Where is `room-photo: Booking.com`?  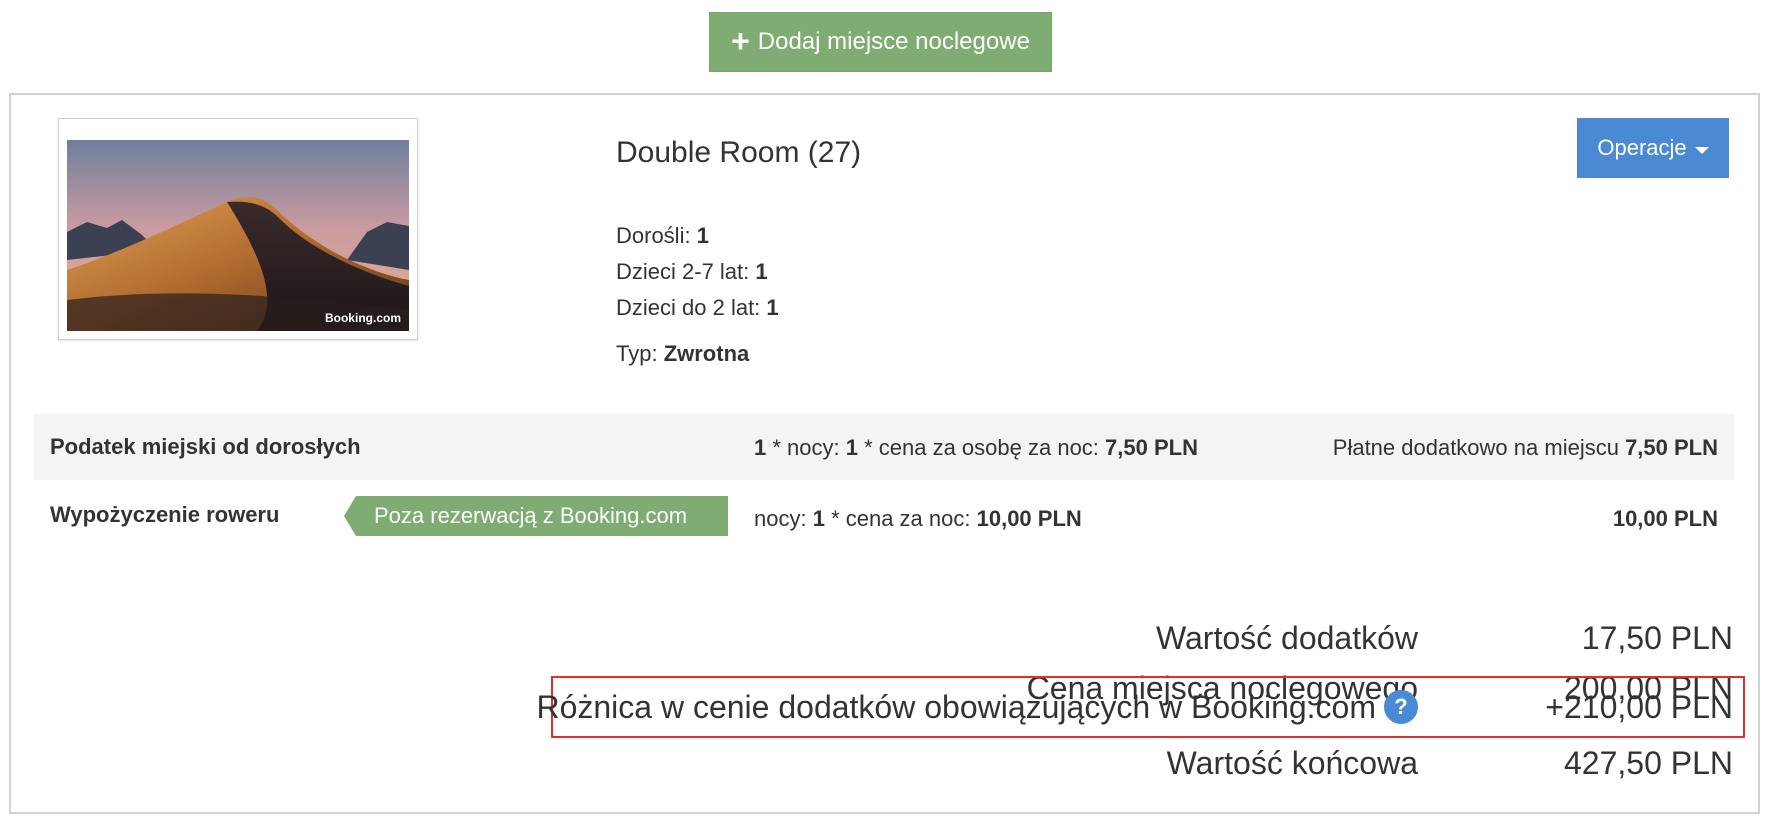 room-photo: Booking.com is located at coordinates (238, 229).